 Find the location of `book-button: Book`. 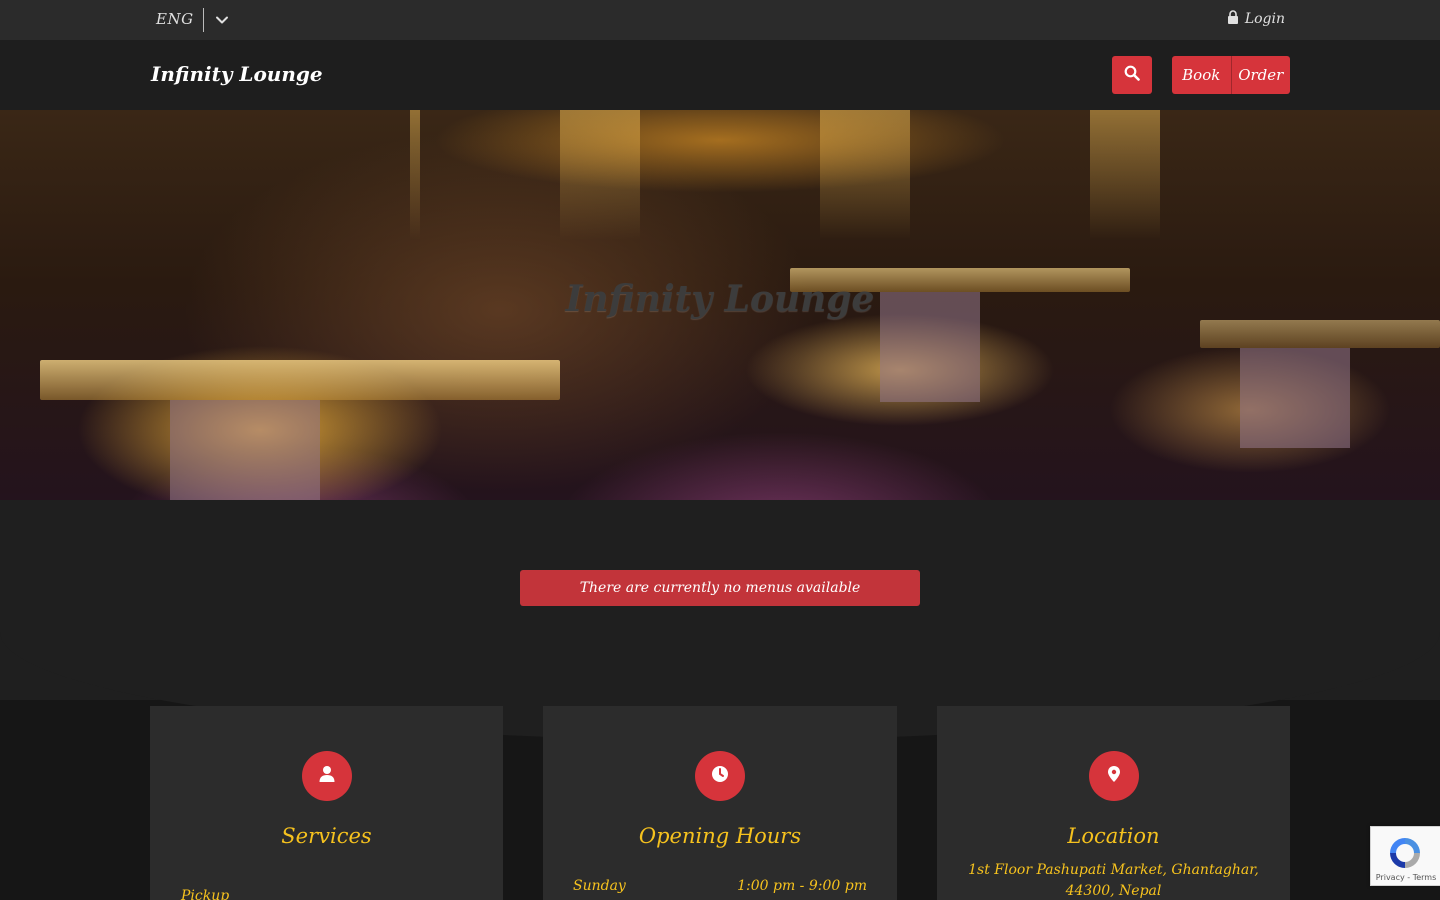

book-button: Book is located at coordinates (1201, 75).